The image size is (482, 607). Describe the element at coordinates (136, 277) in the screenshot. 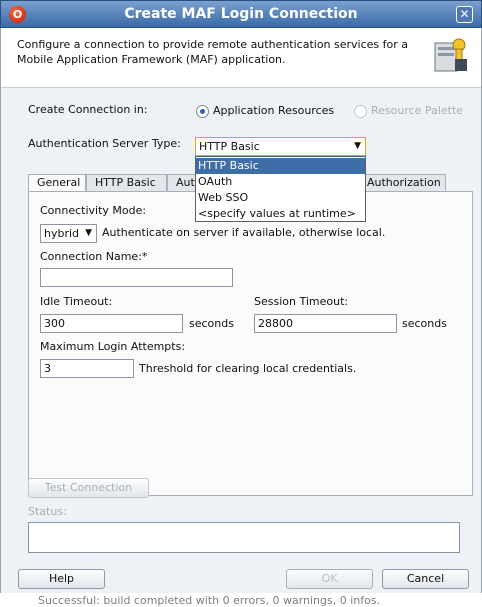

I see `connection-name-field` at that location.